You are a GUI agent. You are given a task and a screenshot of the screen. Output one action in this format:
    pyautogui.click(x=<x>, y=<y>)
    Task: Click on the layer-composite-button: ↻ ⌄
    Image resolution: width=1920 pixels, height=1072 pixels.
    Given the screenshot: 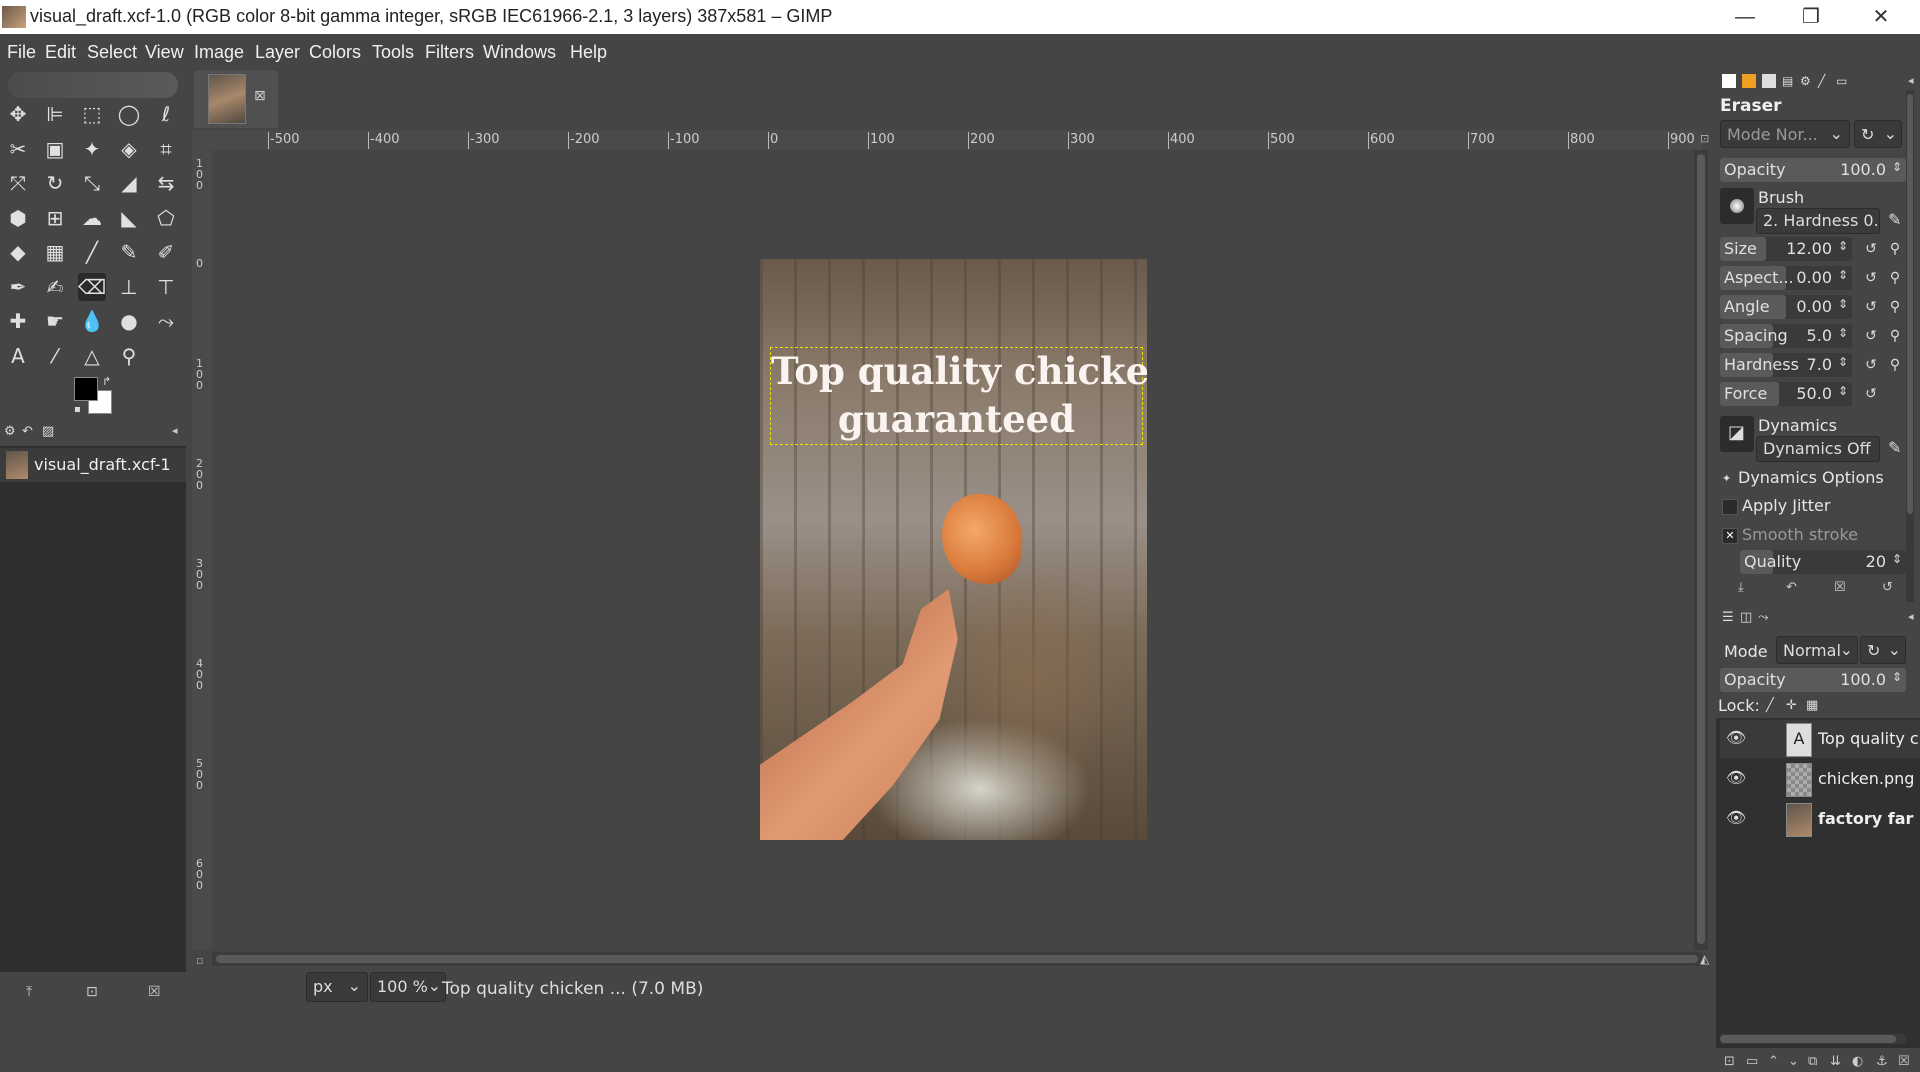 What is the action you would take?
    pyautogui.click(x=1883, y=650)
    